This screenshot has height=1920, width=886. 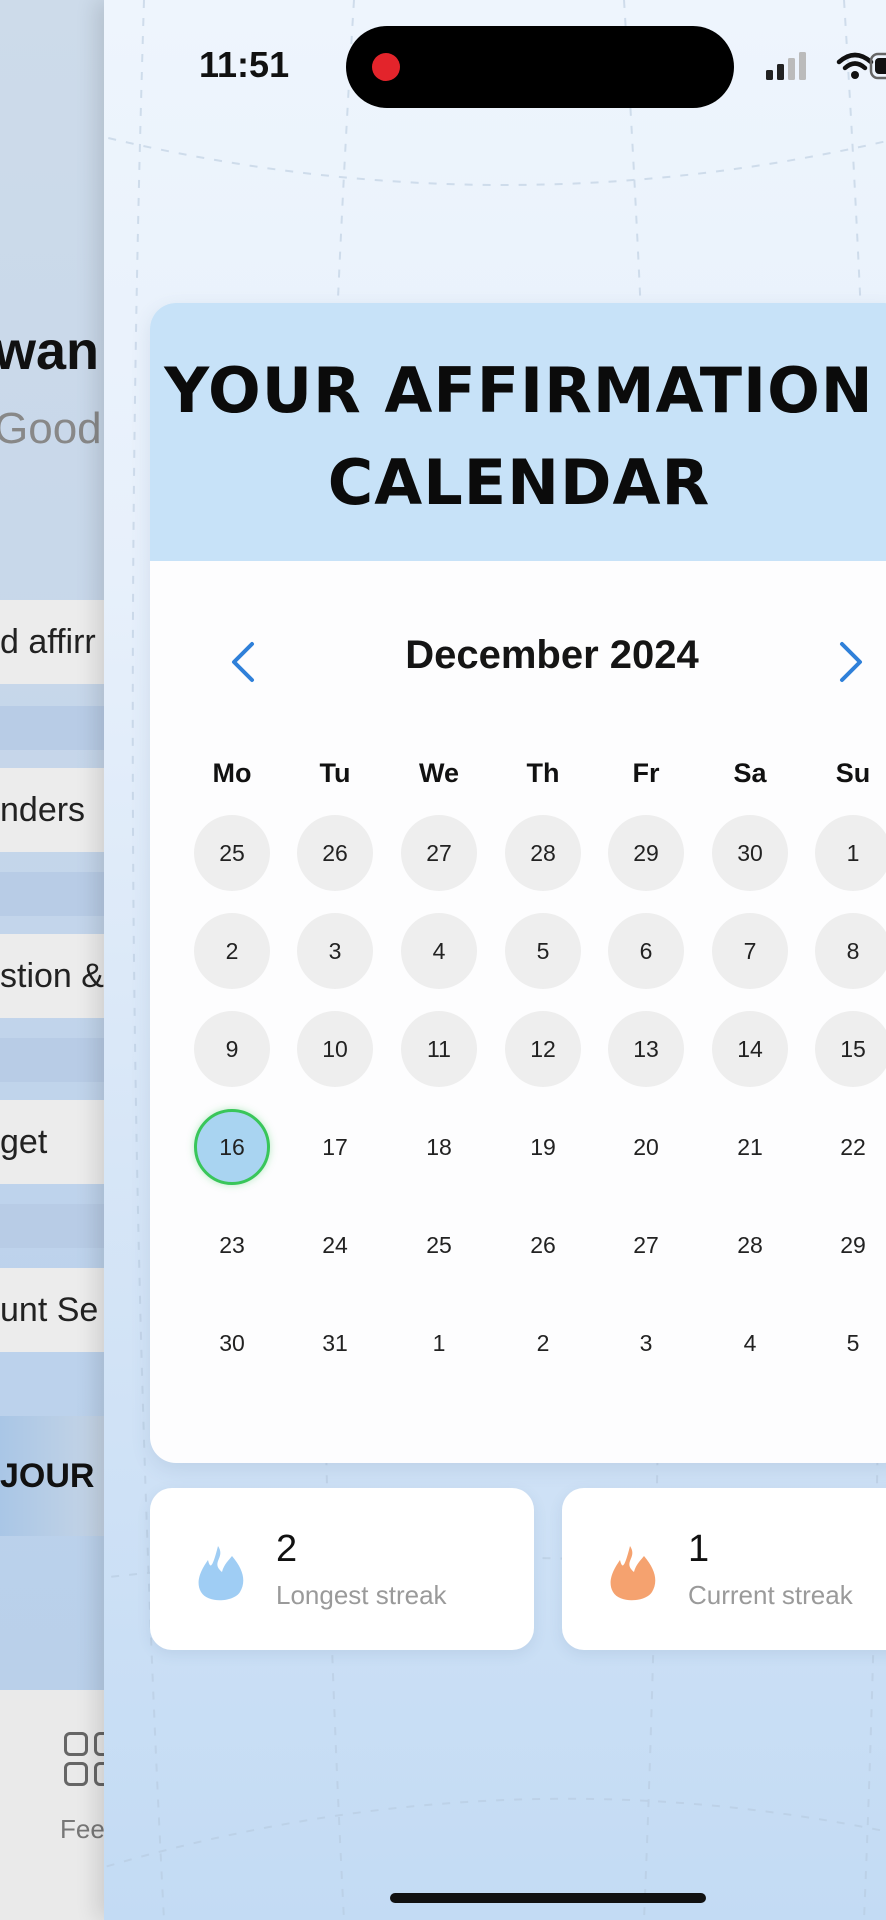 I want to click on longest-streak-value: 2, so click(x=287, y=1549).